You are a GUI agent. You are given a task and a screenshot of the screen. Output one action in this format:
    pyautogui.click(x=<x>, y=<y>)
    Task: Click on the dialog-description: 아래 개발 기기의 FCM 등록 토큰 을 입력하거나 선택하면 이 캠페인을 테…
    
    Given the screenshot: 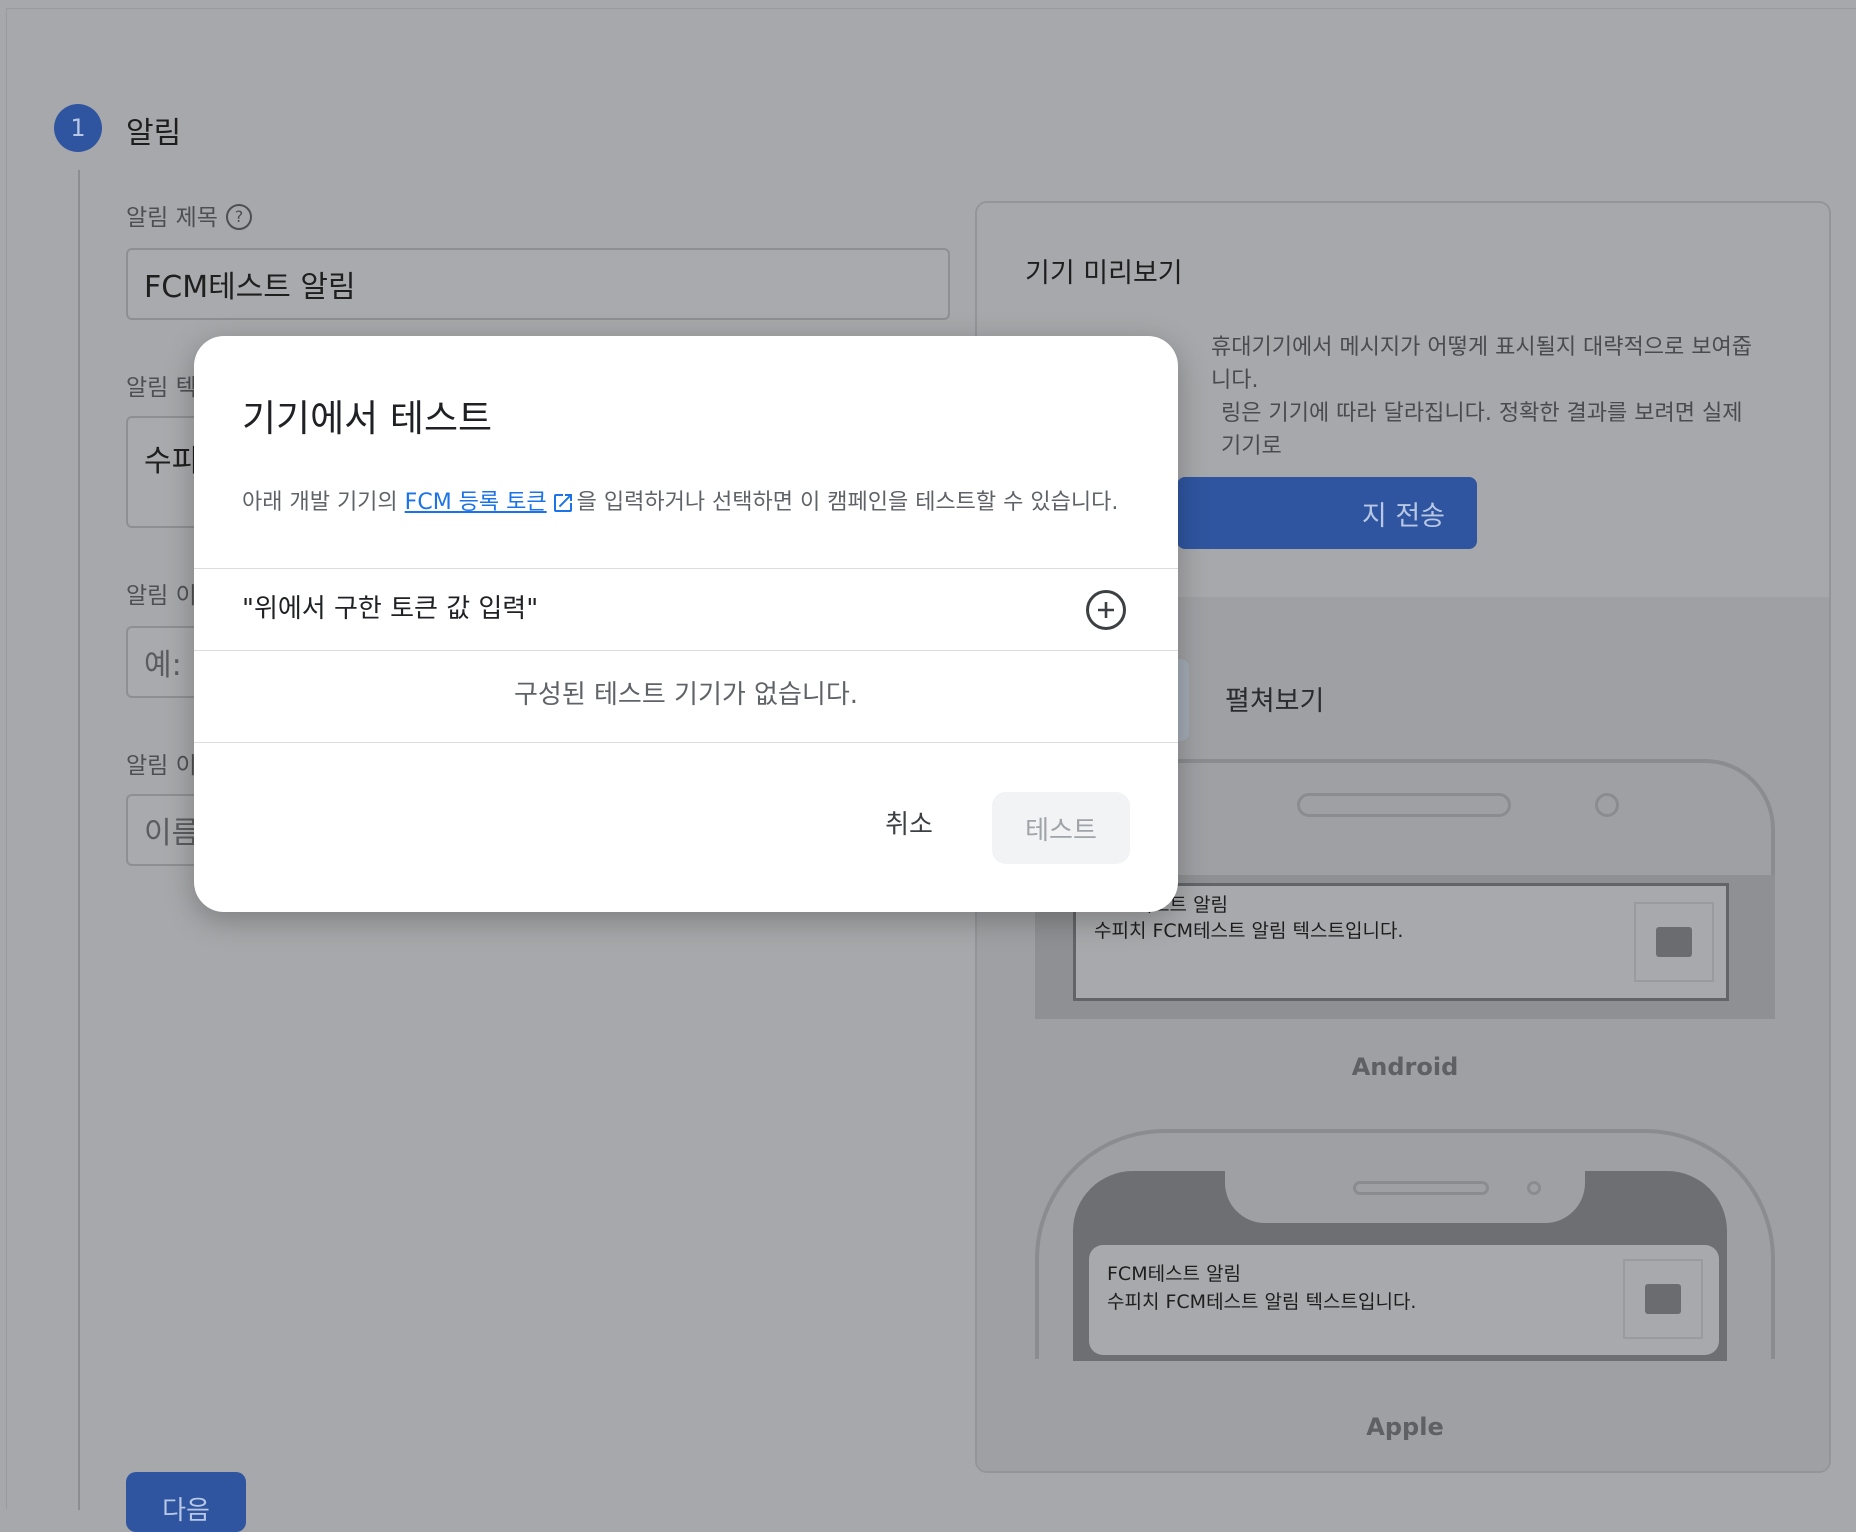 What is the action you would take?
    pyautogui.click(x=680, y=500)
    